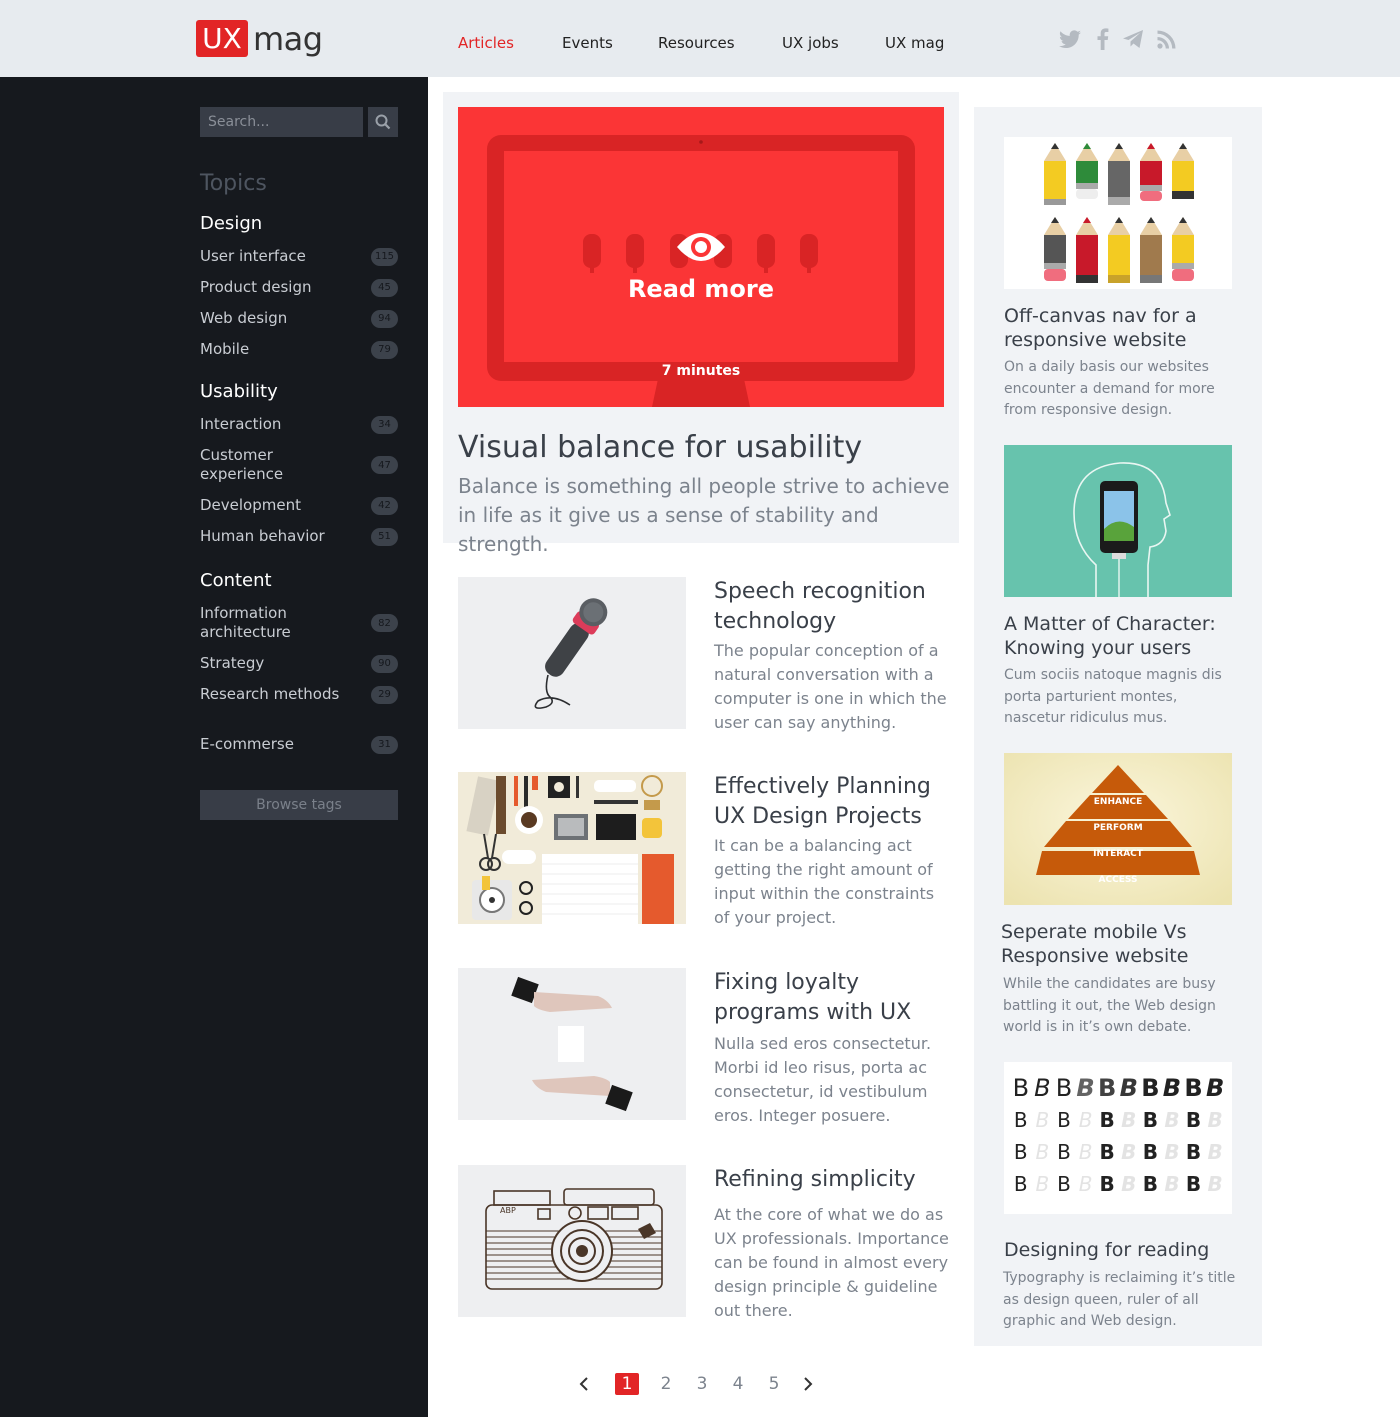 The height and width of the screenshot is (1417, 1400). I want to click on topic-count-badge: 94, so click(384, 318).